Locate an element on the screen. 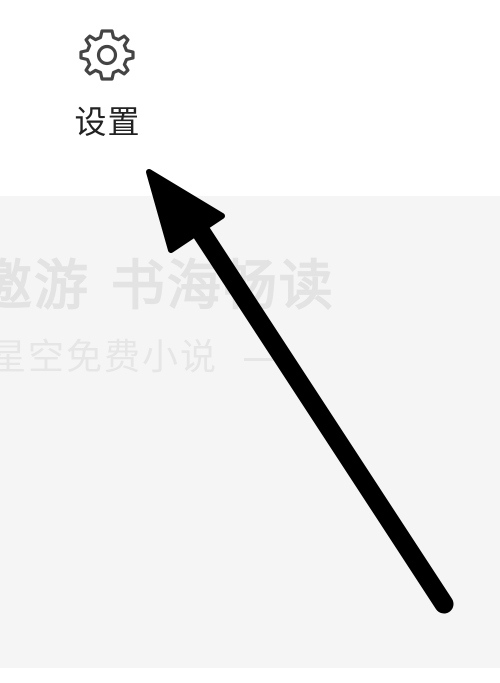 The height and width of the screenshot is (683, 500). gear-icon is located at coordinates (107, 55).